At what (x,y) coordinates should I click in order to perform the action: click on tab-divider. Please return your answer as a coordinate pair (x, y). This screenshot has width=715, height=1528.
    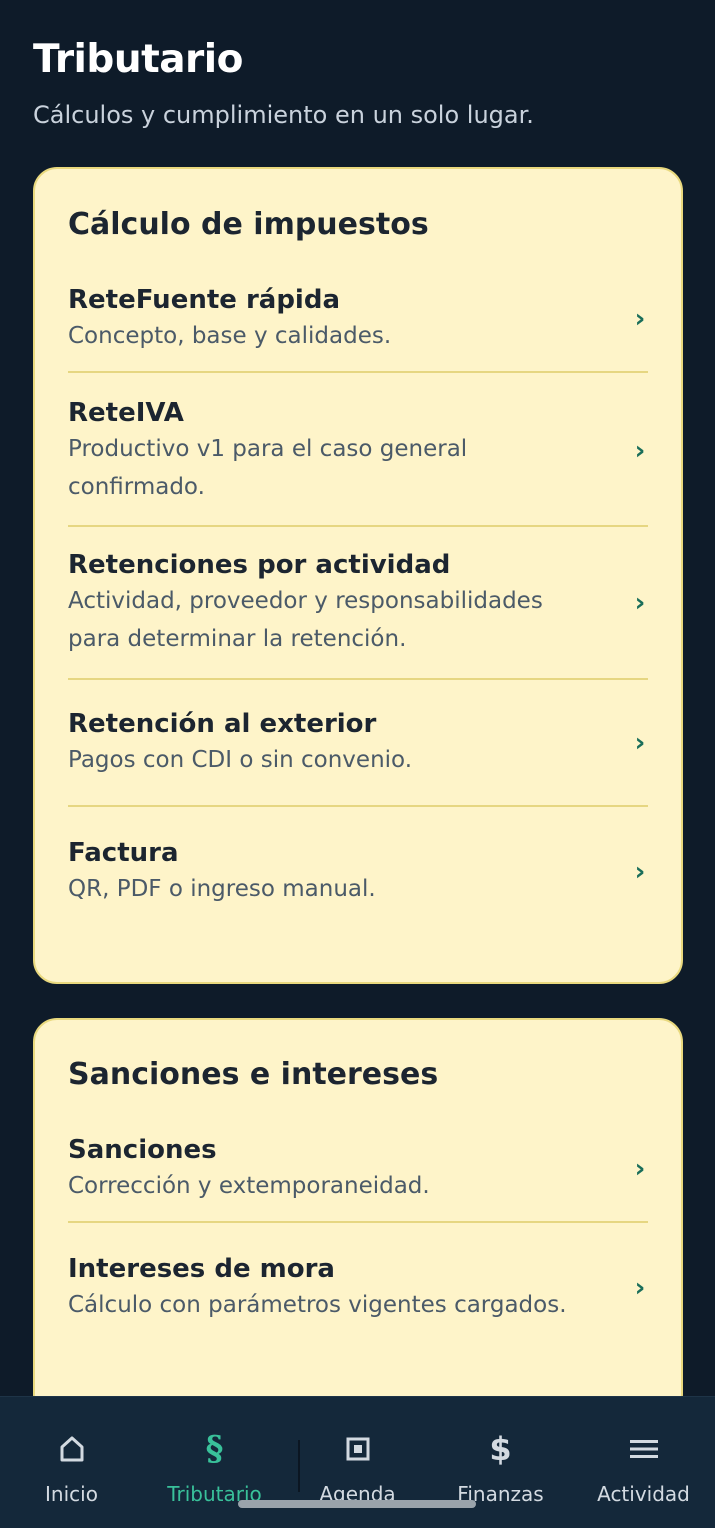
    Looking at the image, I should click on (299, 1466).